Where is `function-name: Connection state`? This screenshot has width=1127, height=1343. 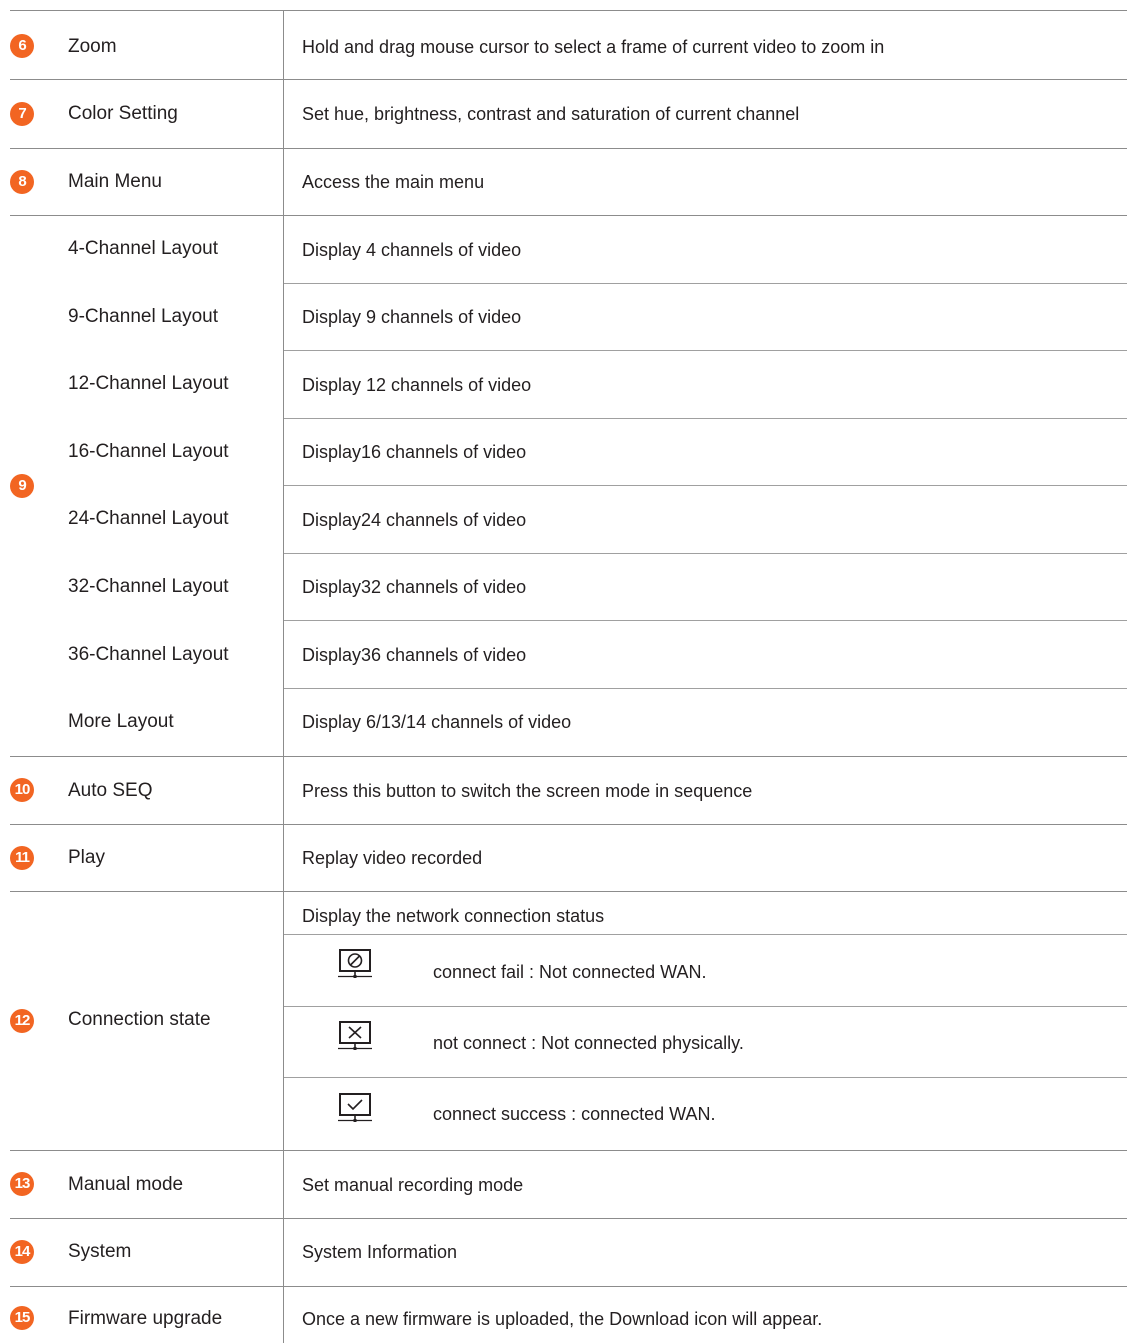
function-name: Connection state is located at coordinates (139, 1019).